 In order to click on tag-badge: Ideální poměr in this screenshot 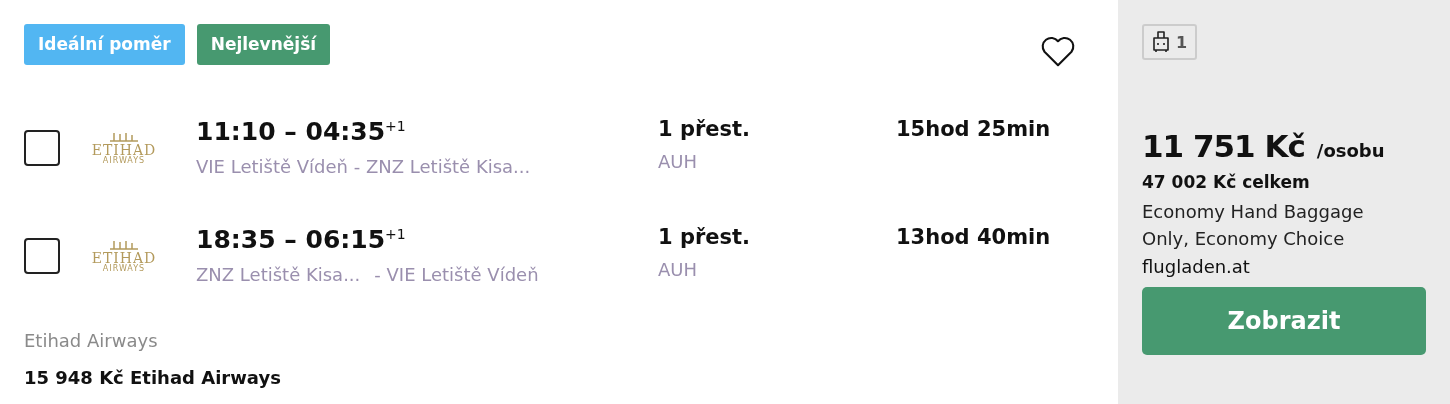, I will do `click(104, 44)`.